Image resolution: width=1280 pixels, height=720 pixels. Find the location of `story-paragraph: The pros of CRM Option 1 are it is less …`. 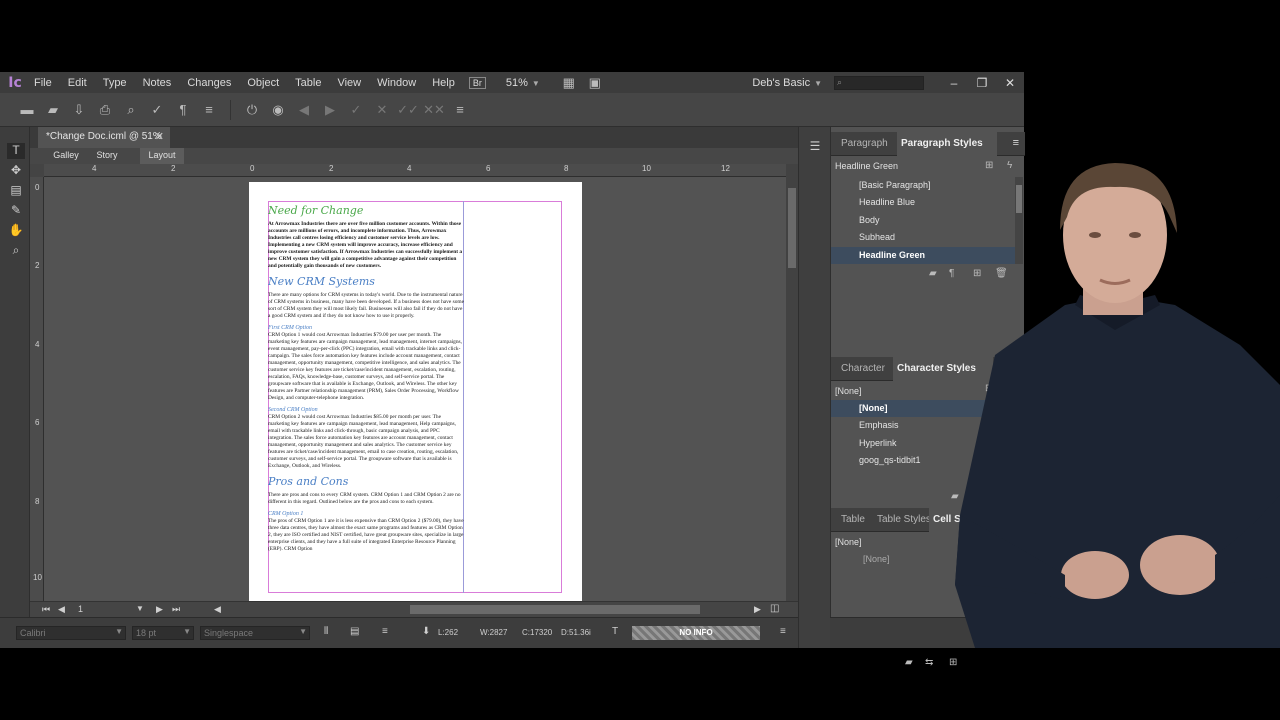

story-paragraph: The pros of CRM Option 1 are it is less … is located at coordinates (366, 535).